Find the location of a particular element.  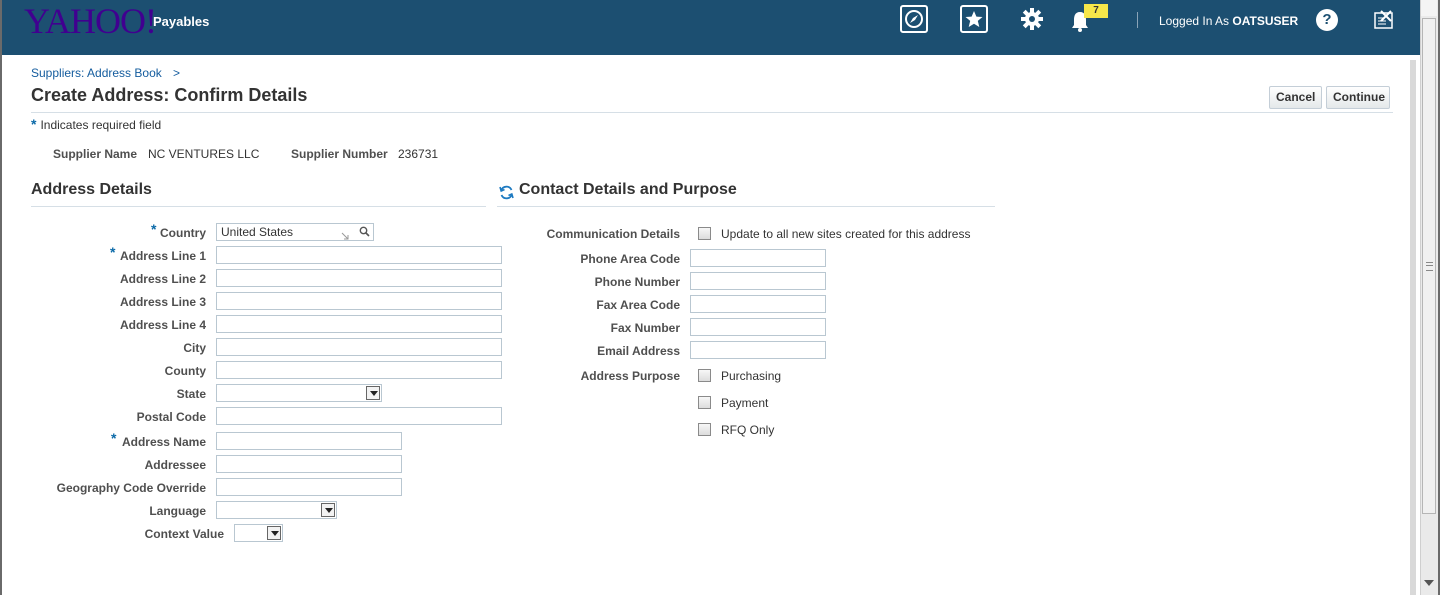

supplier-number-value: 236731 is located at coordinates (418, 154).